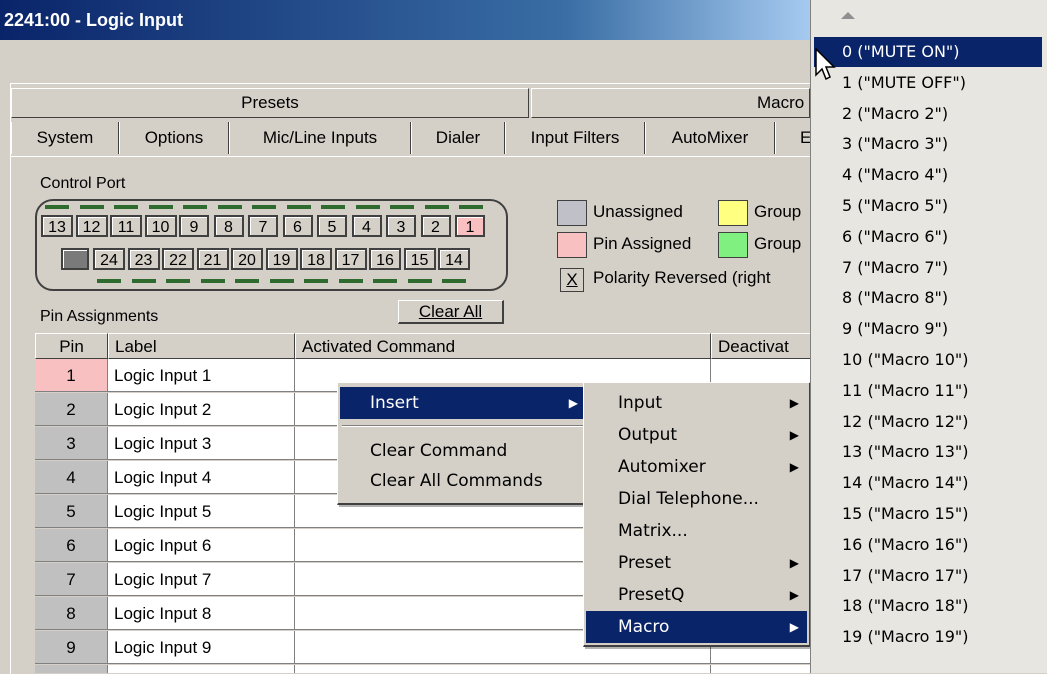  Describe the element at coordinates (201, 511) in the screenshot. I see `label-cell: Logic Input 5` at that location.